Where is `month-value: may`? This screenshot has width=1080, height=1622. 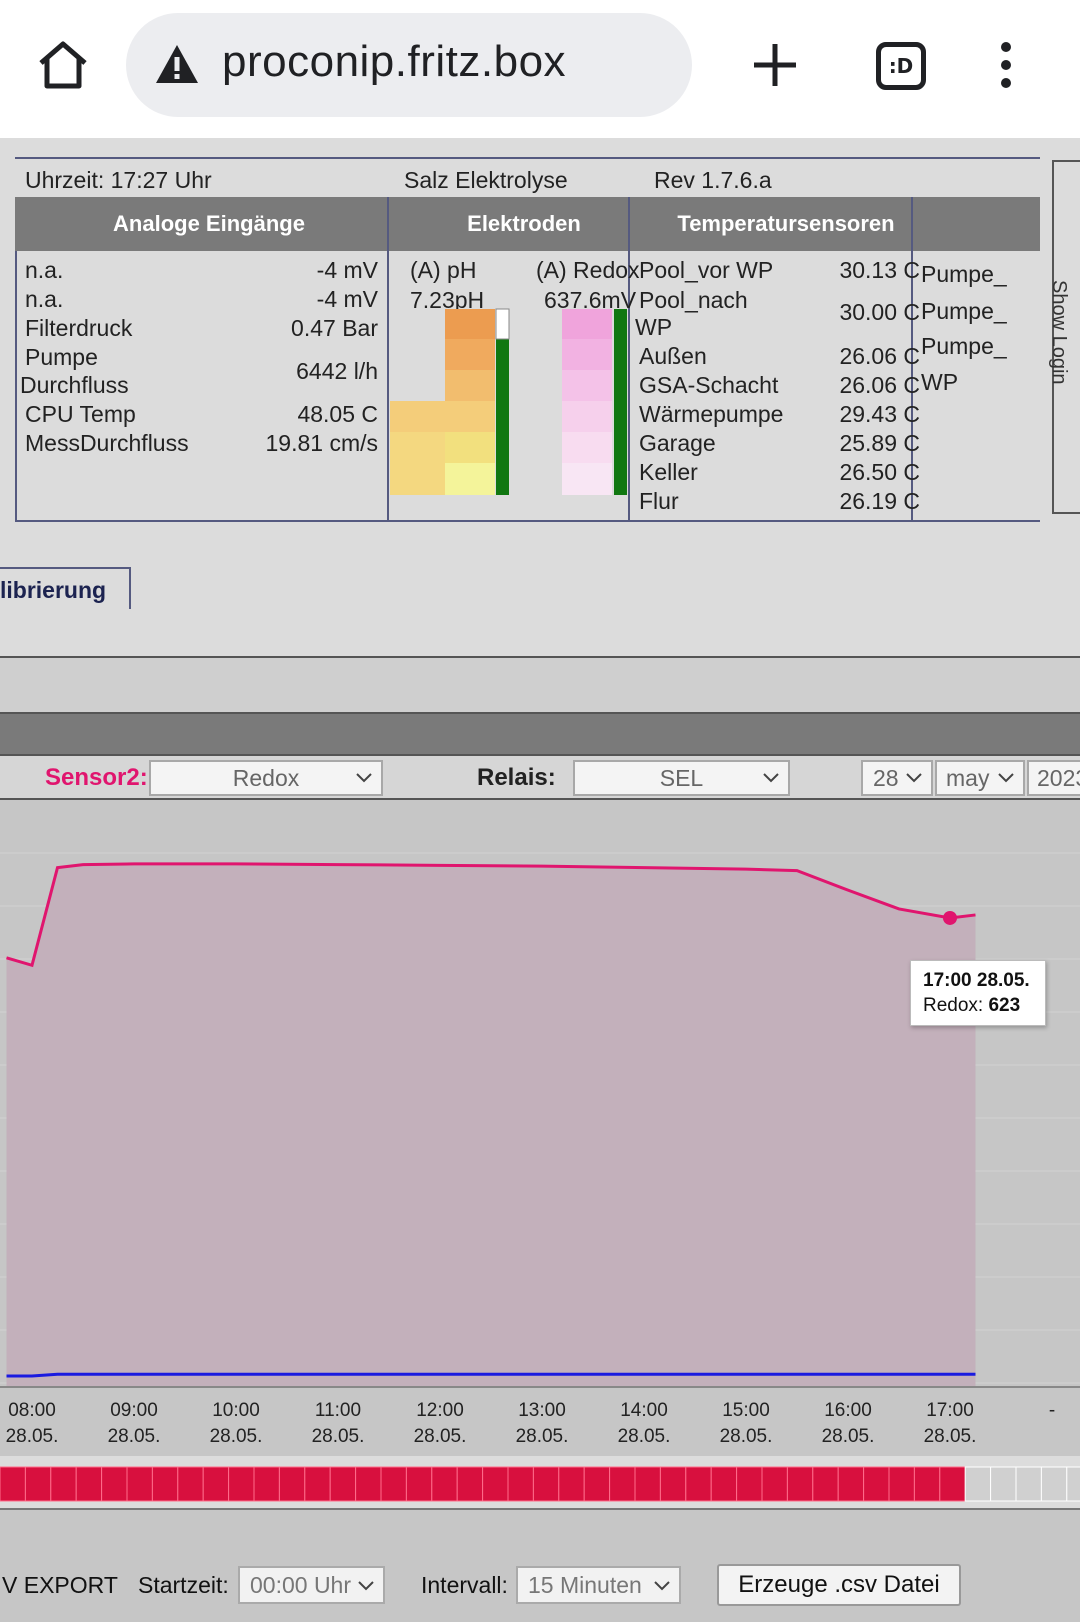 month-value: may is located at coordinates (968, 778).